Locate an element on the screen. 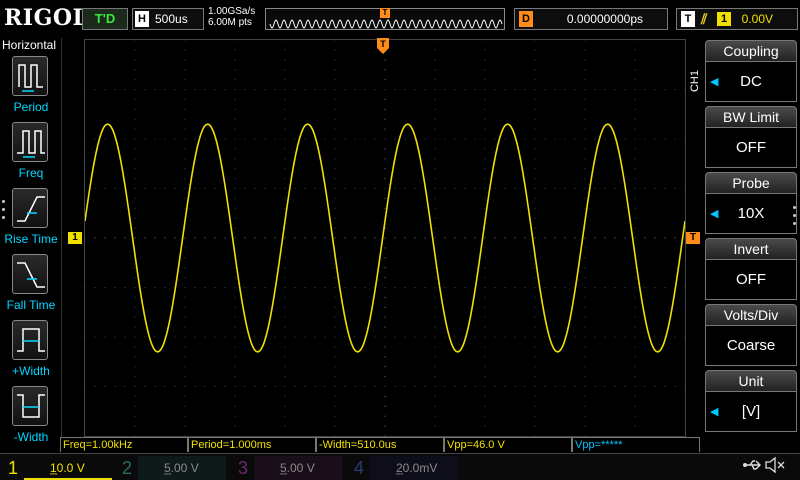  coupling-value-box: ◀ DC is located at coordinates (751, 82).